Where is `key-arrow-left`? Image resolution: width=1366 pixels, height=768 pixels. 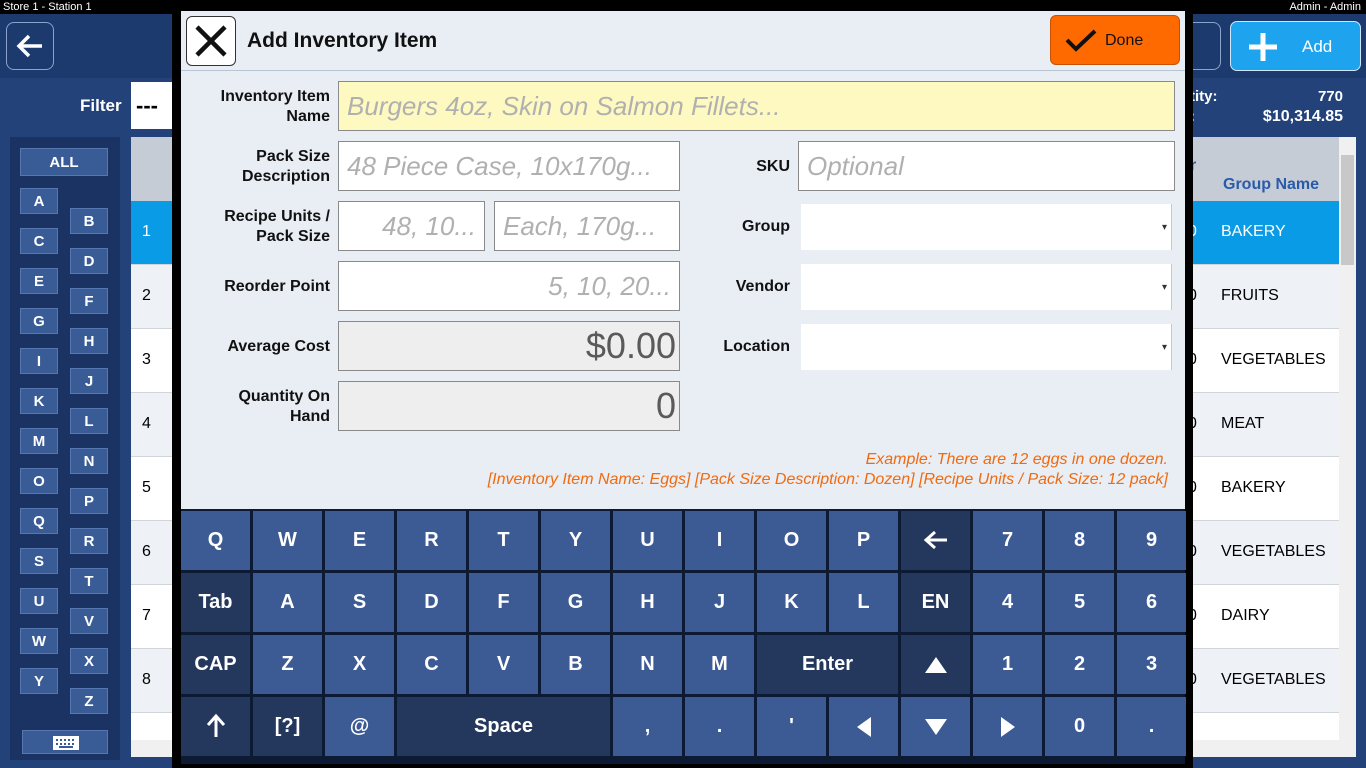
key-arrow-left is located at coordinates (863, 726).